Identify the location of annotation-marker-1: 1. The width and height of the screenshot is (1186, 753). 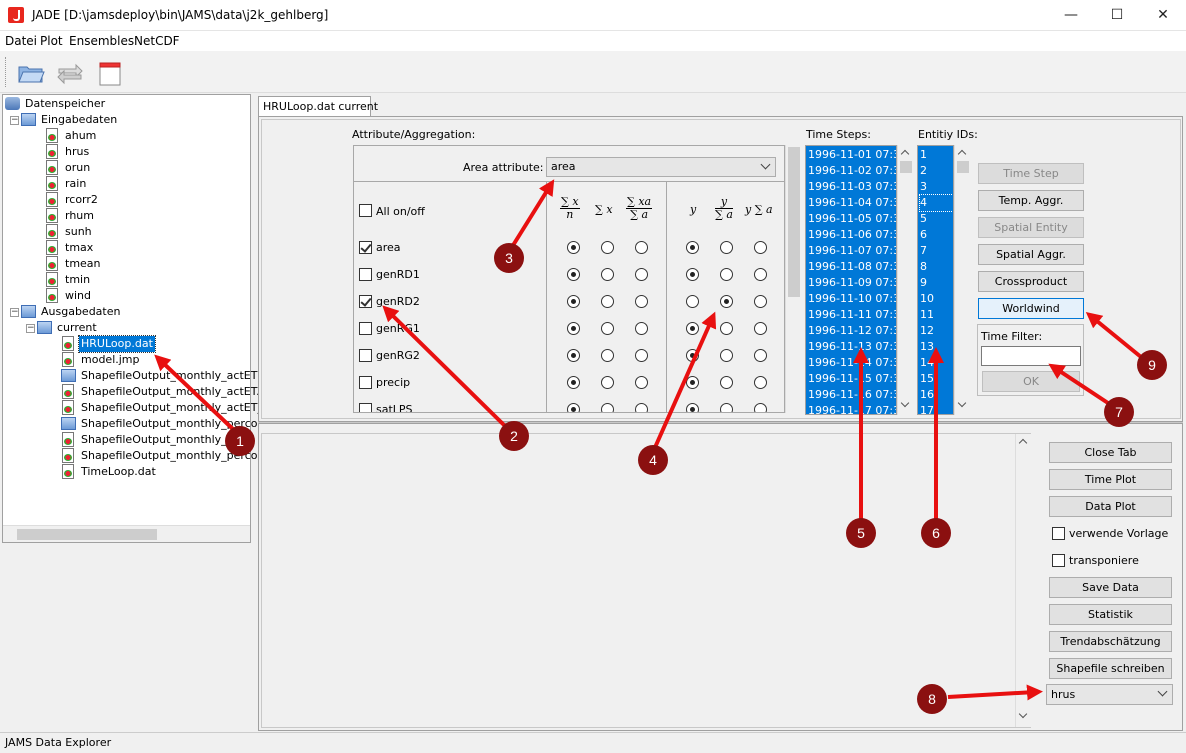
(240, 441).